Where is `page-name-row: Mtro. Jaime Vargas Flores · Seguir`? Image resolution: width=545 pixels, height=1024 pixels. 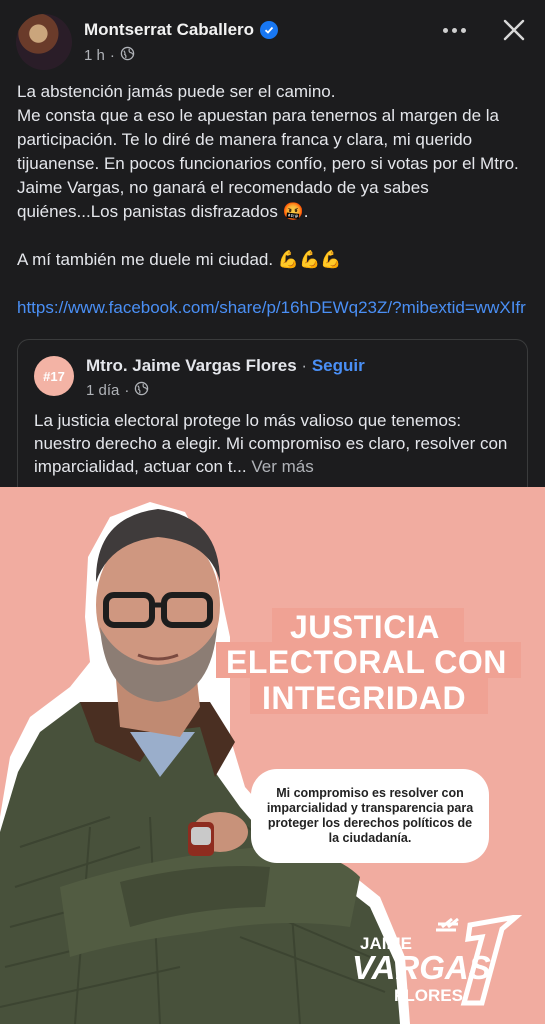 page-name-row: Mtro. Jaime Vargas Flores · Seguir is located at coordinates (225, 366).